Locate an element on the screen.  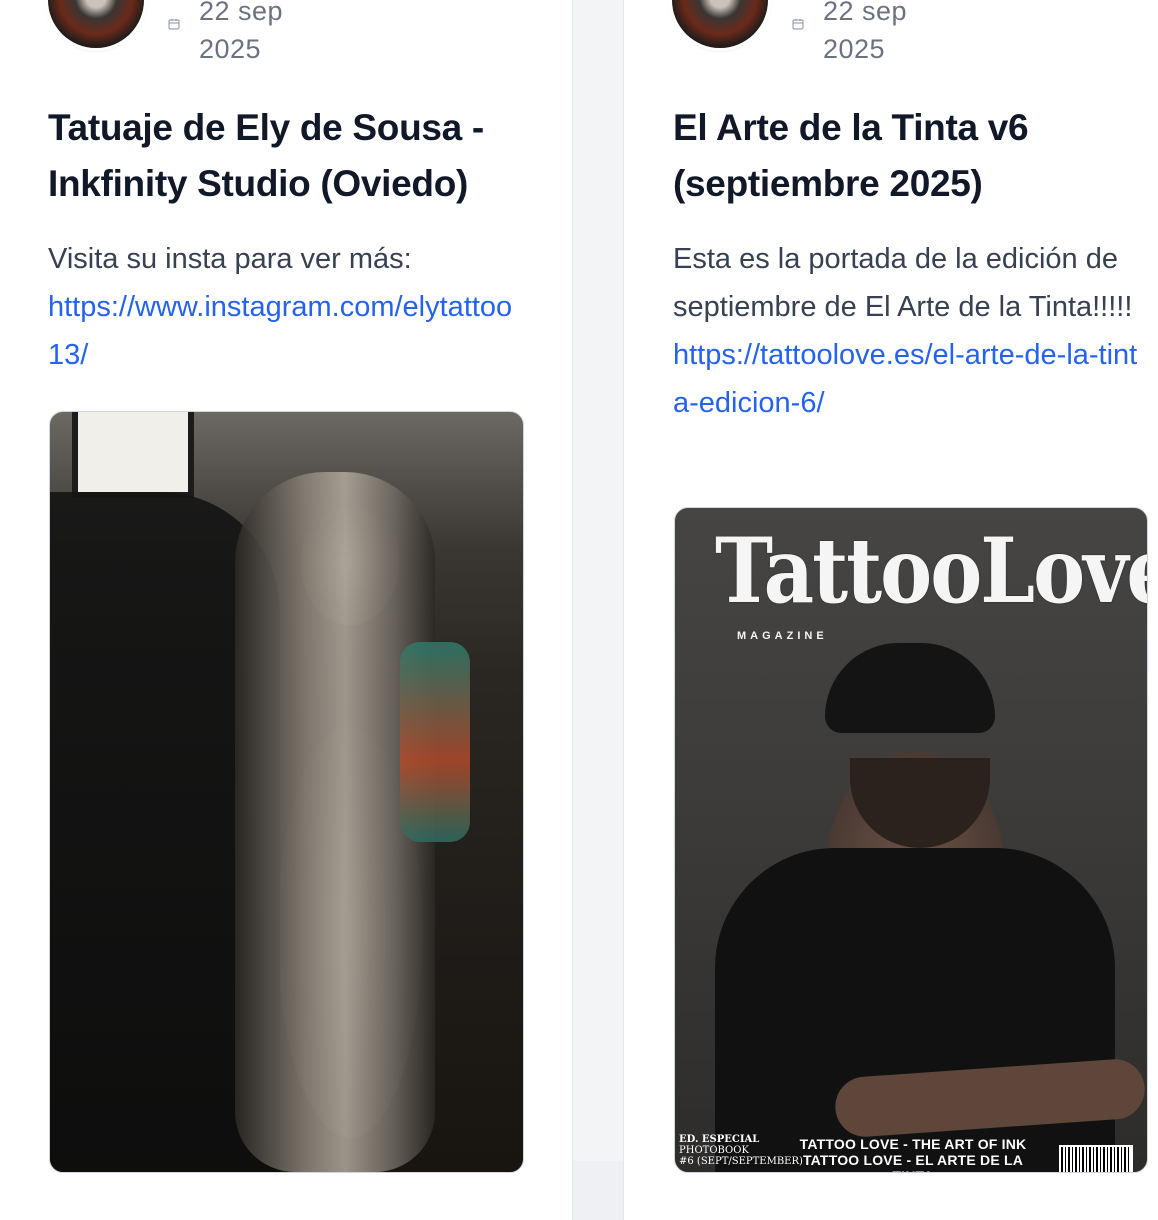
color-patch is located at coordinates (435, 742).